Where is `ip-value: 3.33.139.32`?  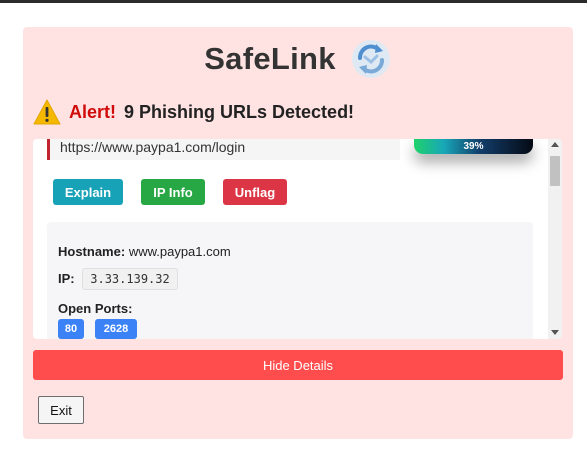 ip-value: 3.33.139.32 is located at coordinates (130, 279).